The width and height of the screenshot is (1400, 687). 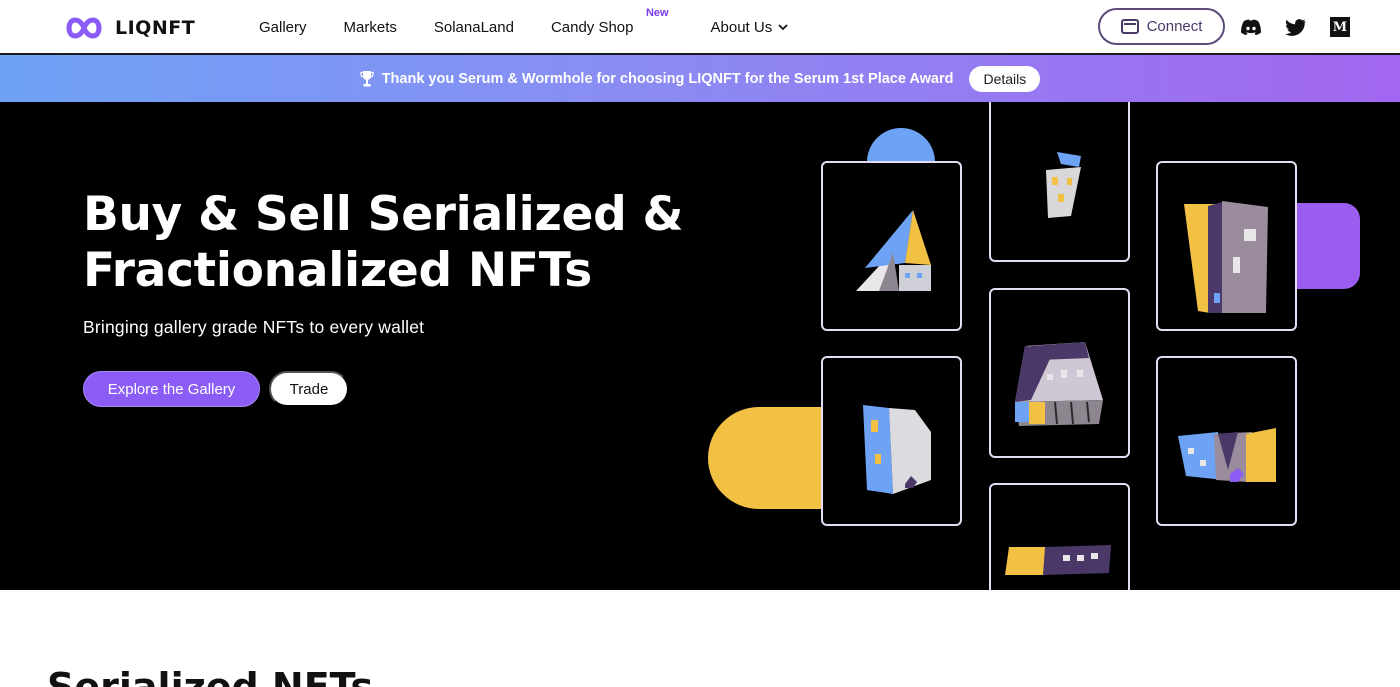 I want to click on brand-name: LIQNFT, so click(x=155, y=28).